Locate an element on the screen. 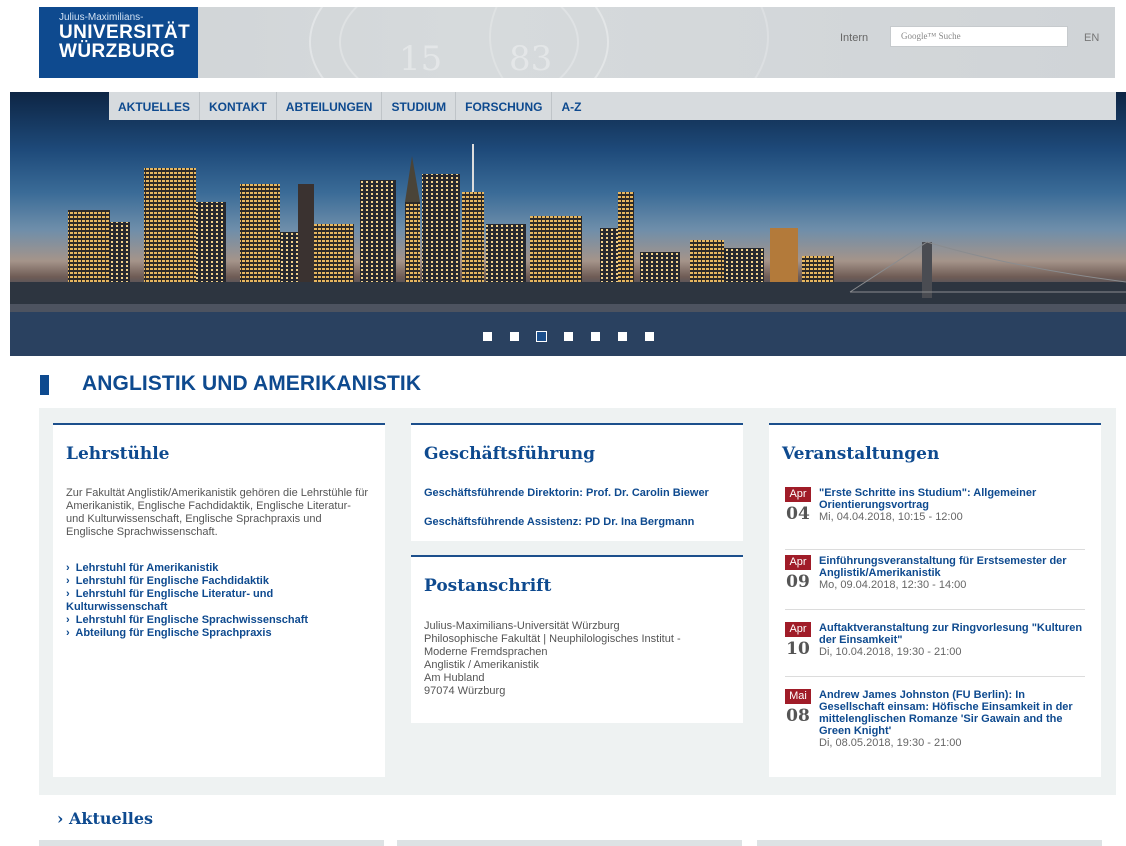 This screenshot has height=846, width=1126. seal-number: 15 is located at coordinates (421, 58).